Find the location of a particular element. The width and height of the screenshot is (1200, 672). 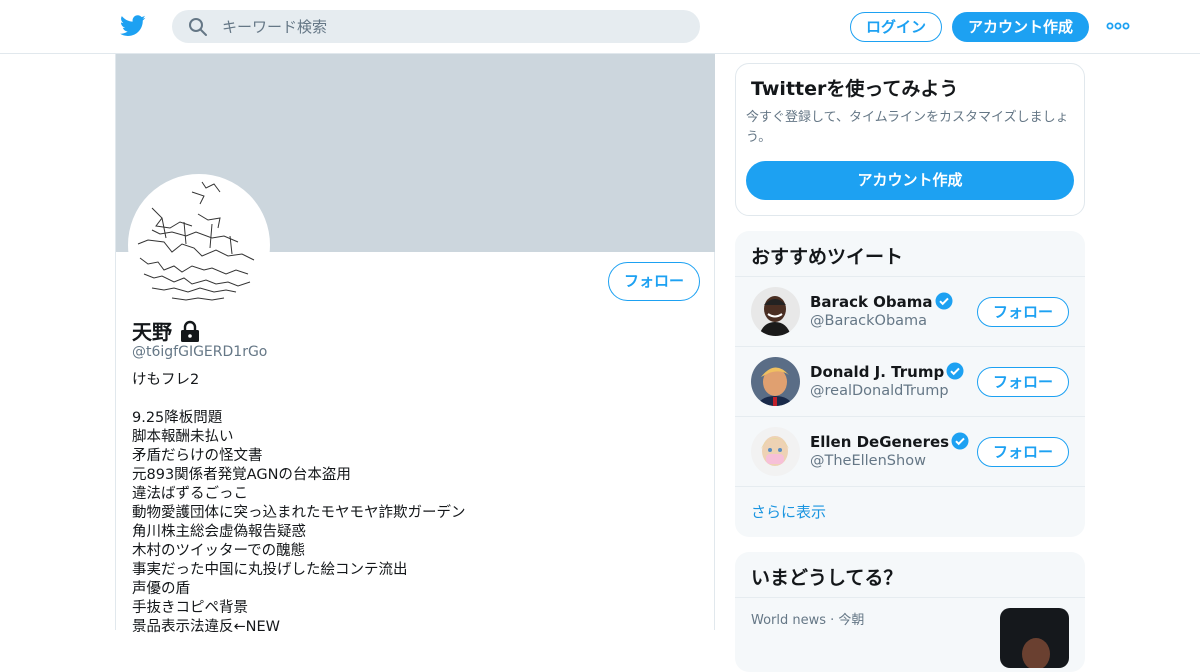

top-navigation-bar: ログイン アカウント作成 is located at coordinates (600, 27).